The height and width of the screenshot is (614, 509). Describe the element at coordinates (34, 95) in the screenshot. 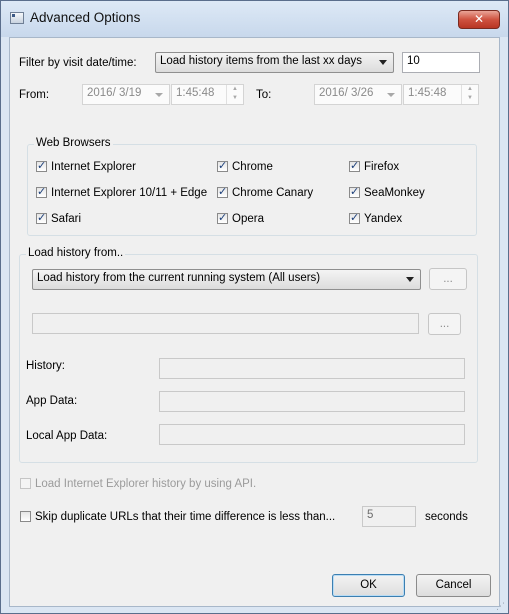

I see `from-label: From:` at that location.